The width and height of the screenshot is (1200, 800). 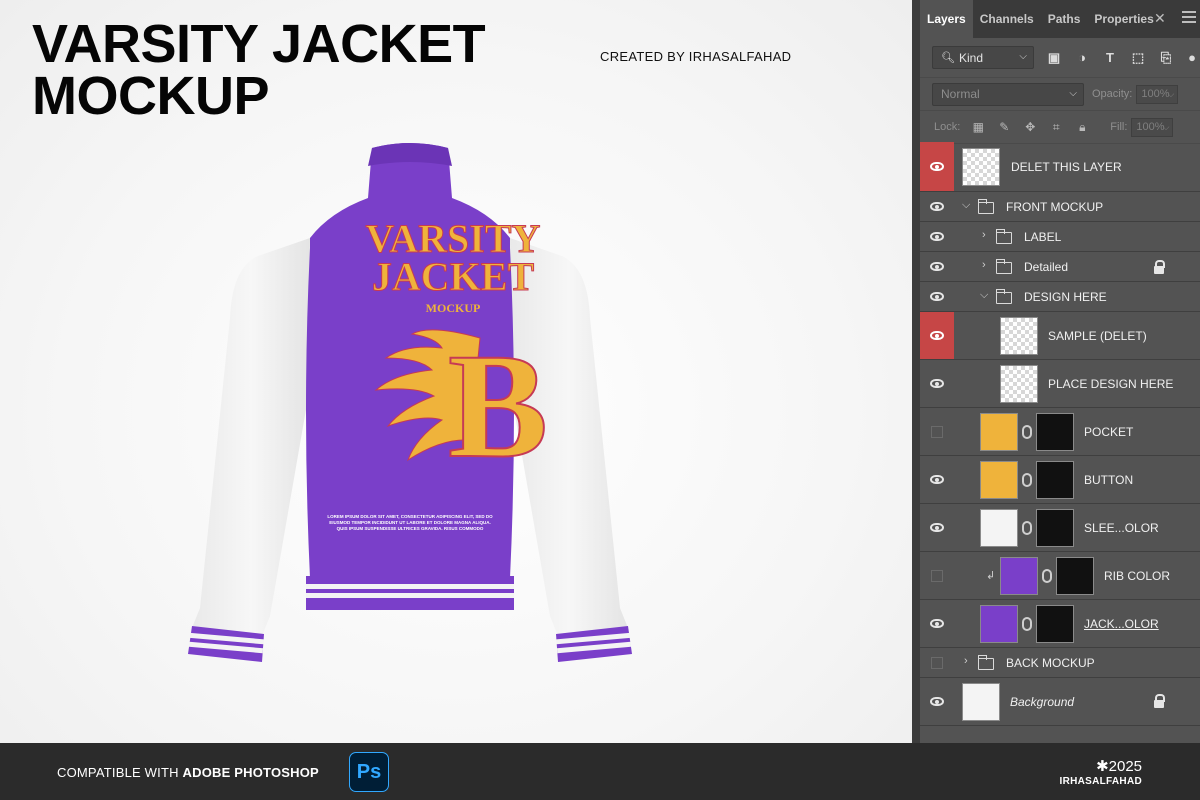 What do you see at coordinates (1007, 19) in the screenshot?
I see `tab-channels: Channels` at bounding box center [1007, 19].